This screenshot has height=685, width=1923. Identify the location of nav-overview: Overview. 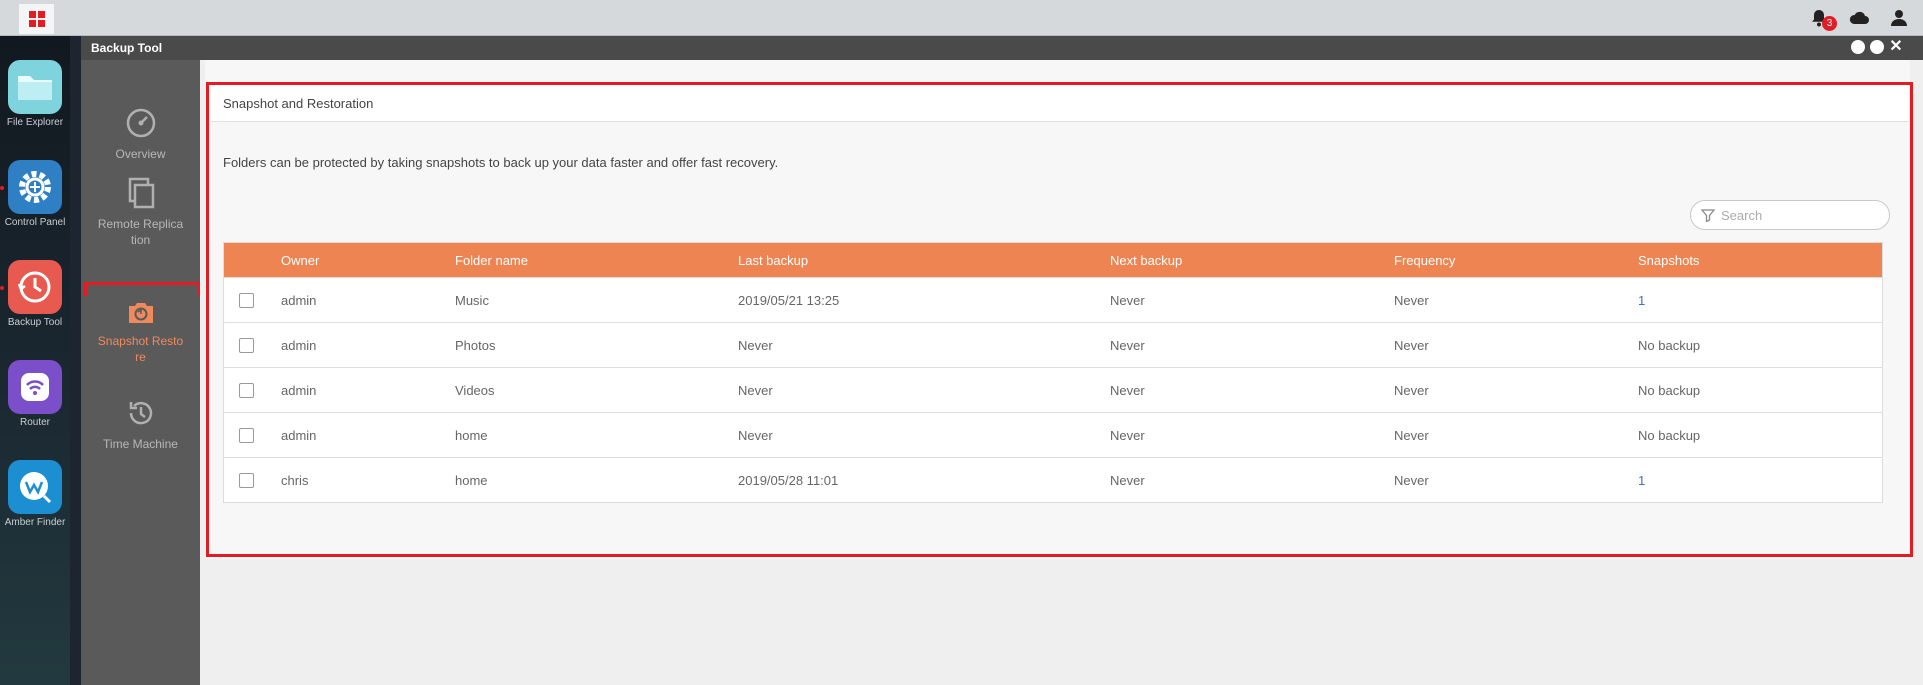
(140, 134).